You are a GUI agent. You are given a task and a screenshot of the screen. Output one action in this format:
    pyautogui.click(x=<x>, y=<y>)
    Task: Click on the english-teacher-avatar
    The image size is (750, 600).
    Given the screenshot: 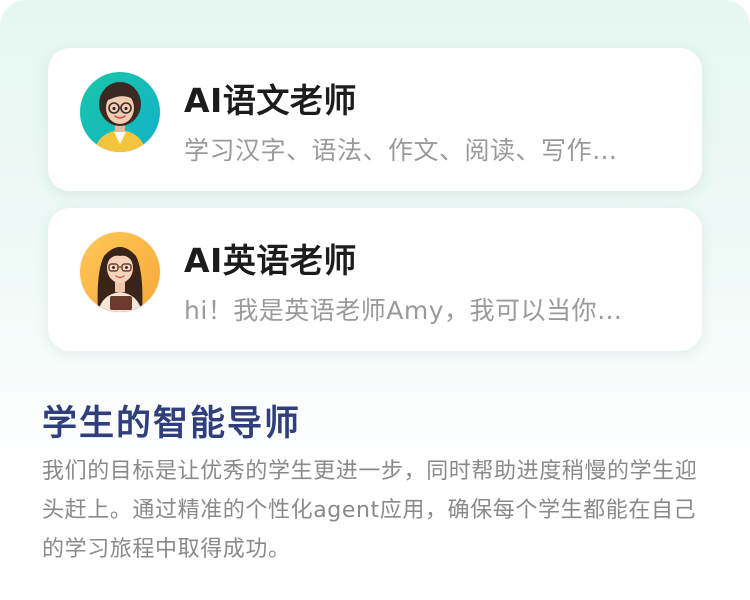 What is the action you would take?
    pyautogui.click(x=120, y=272)
    